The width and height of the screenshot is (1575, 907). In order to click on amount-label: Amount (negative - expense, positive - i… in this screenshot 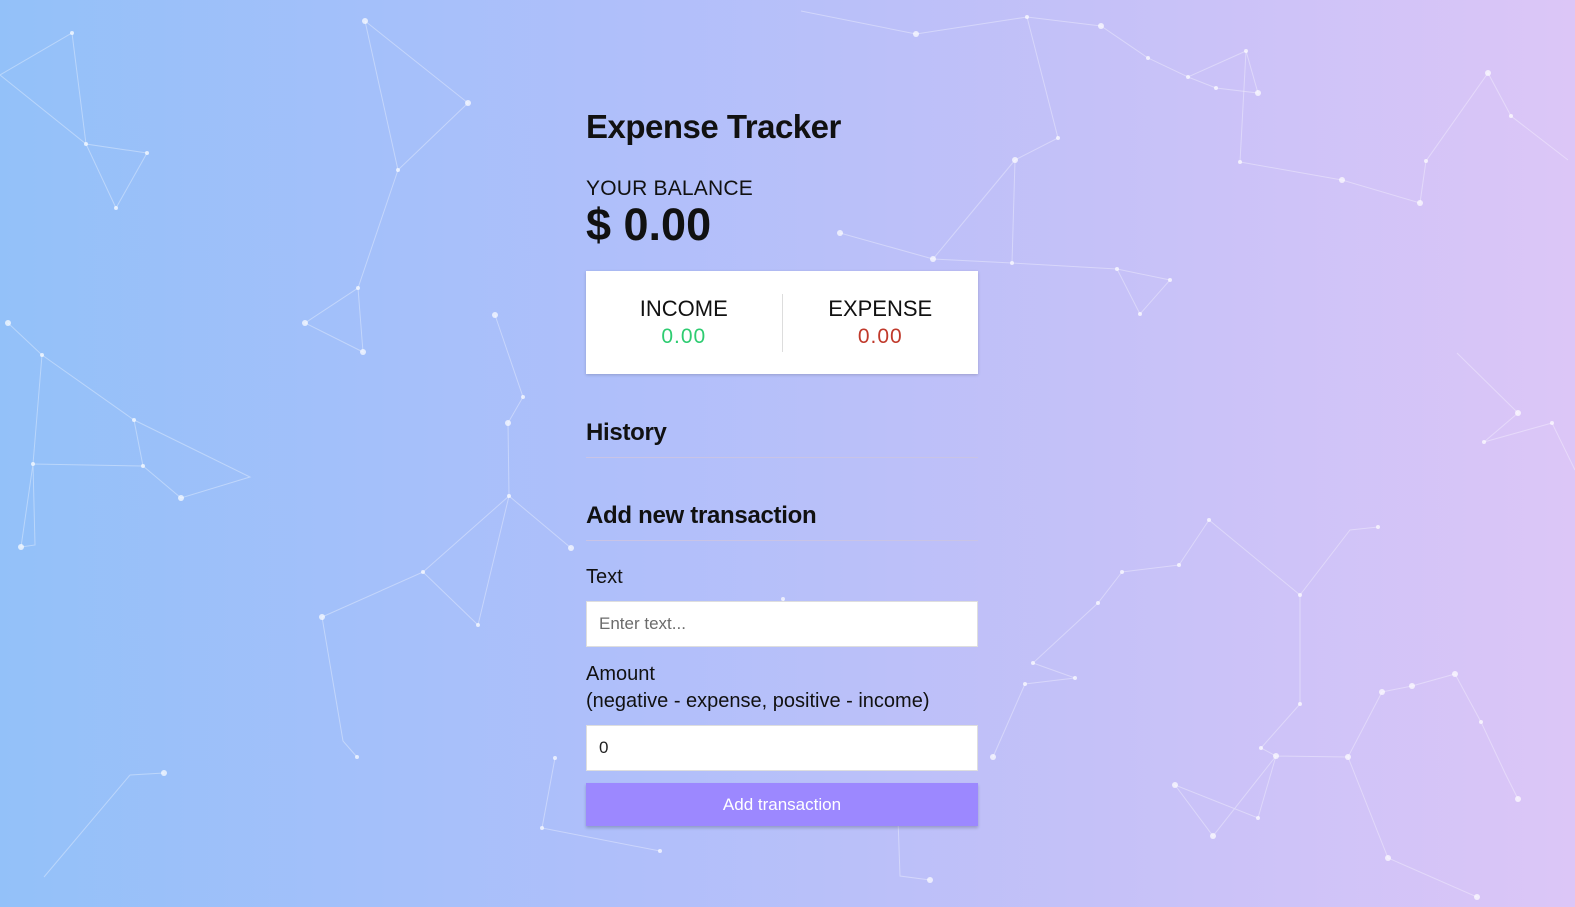, I will do `click(782, 688)`.